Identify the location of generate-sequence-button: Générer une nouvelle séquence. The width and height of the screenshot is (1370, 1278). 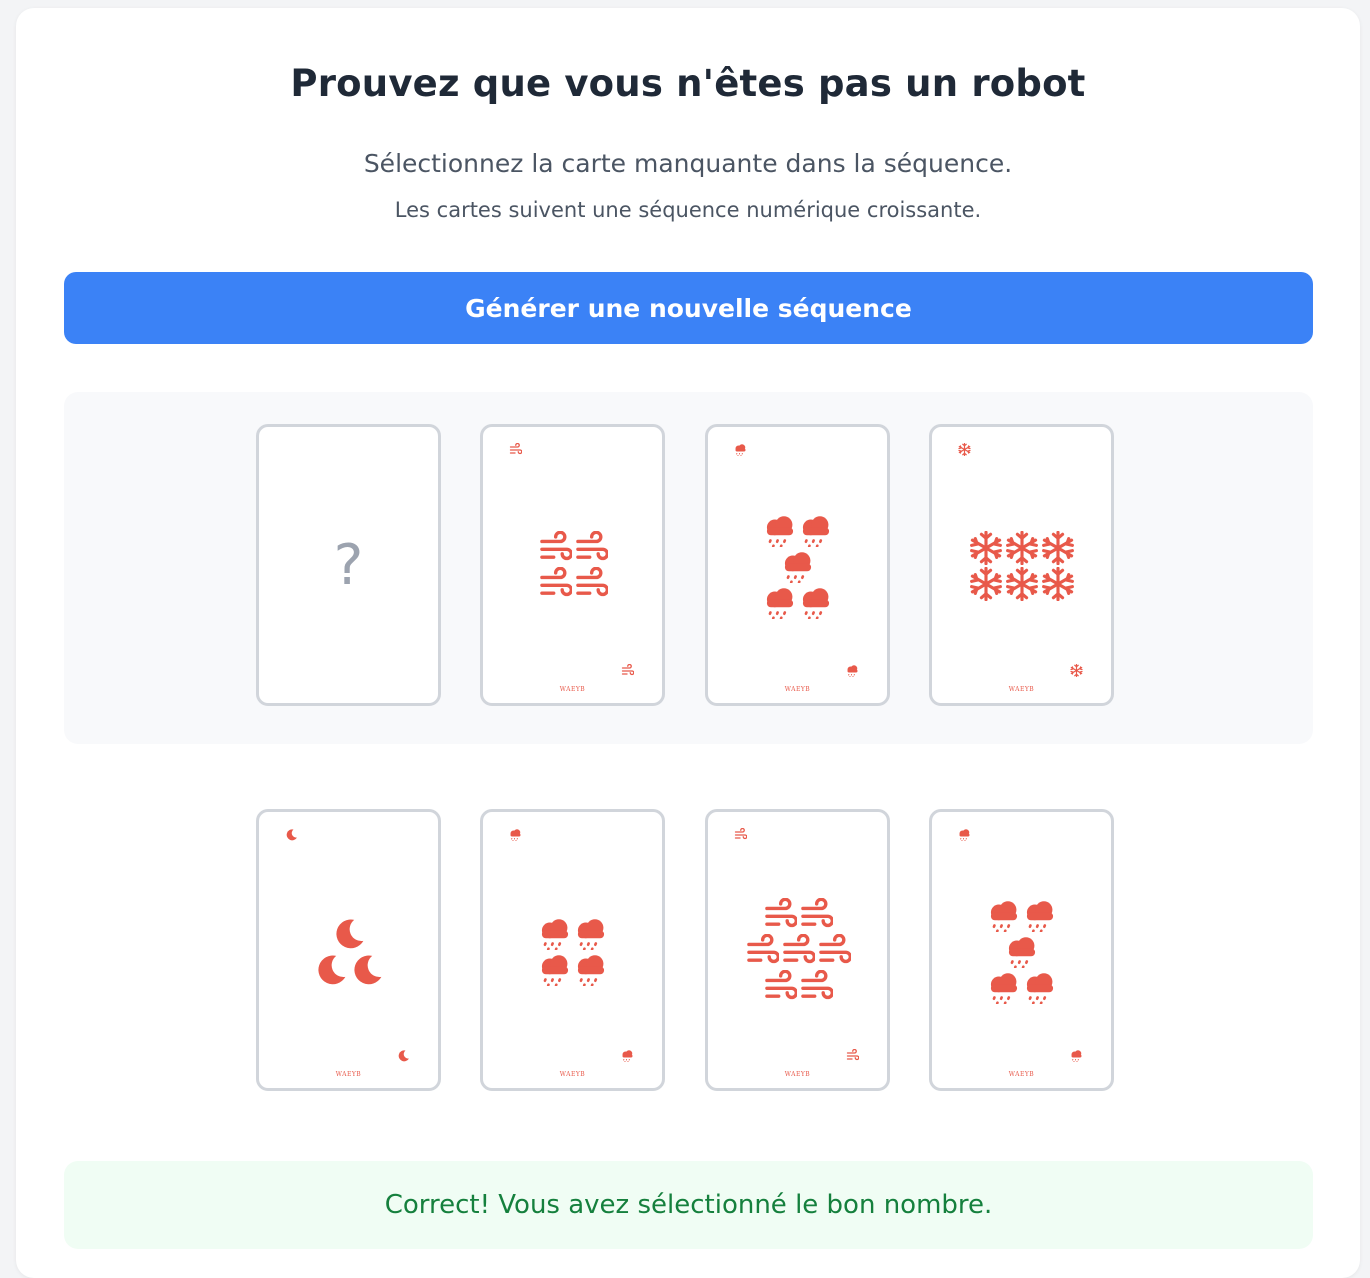
(688, 308).